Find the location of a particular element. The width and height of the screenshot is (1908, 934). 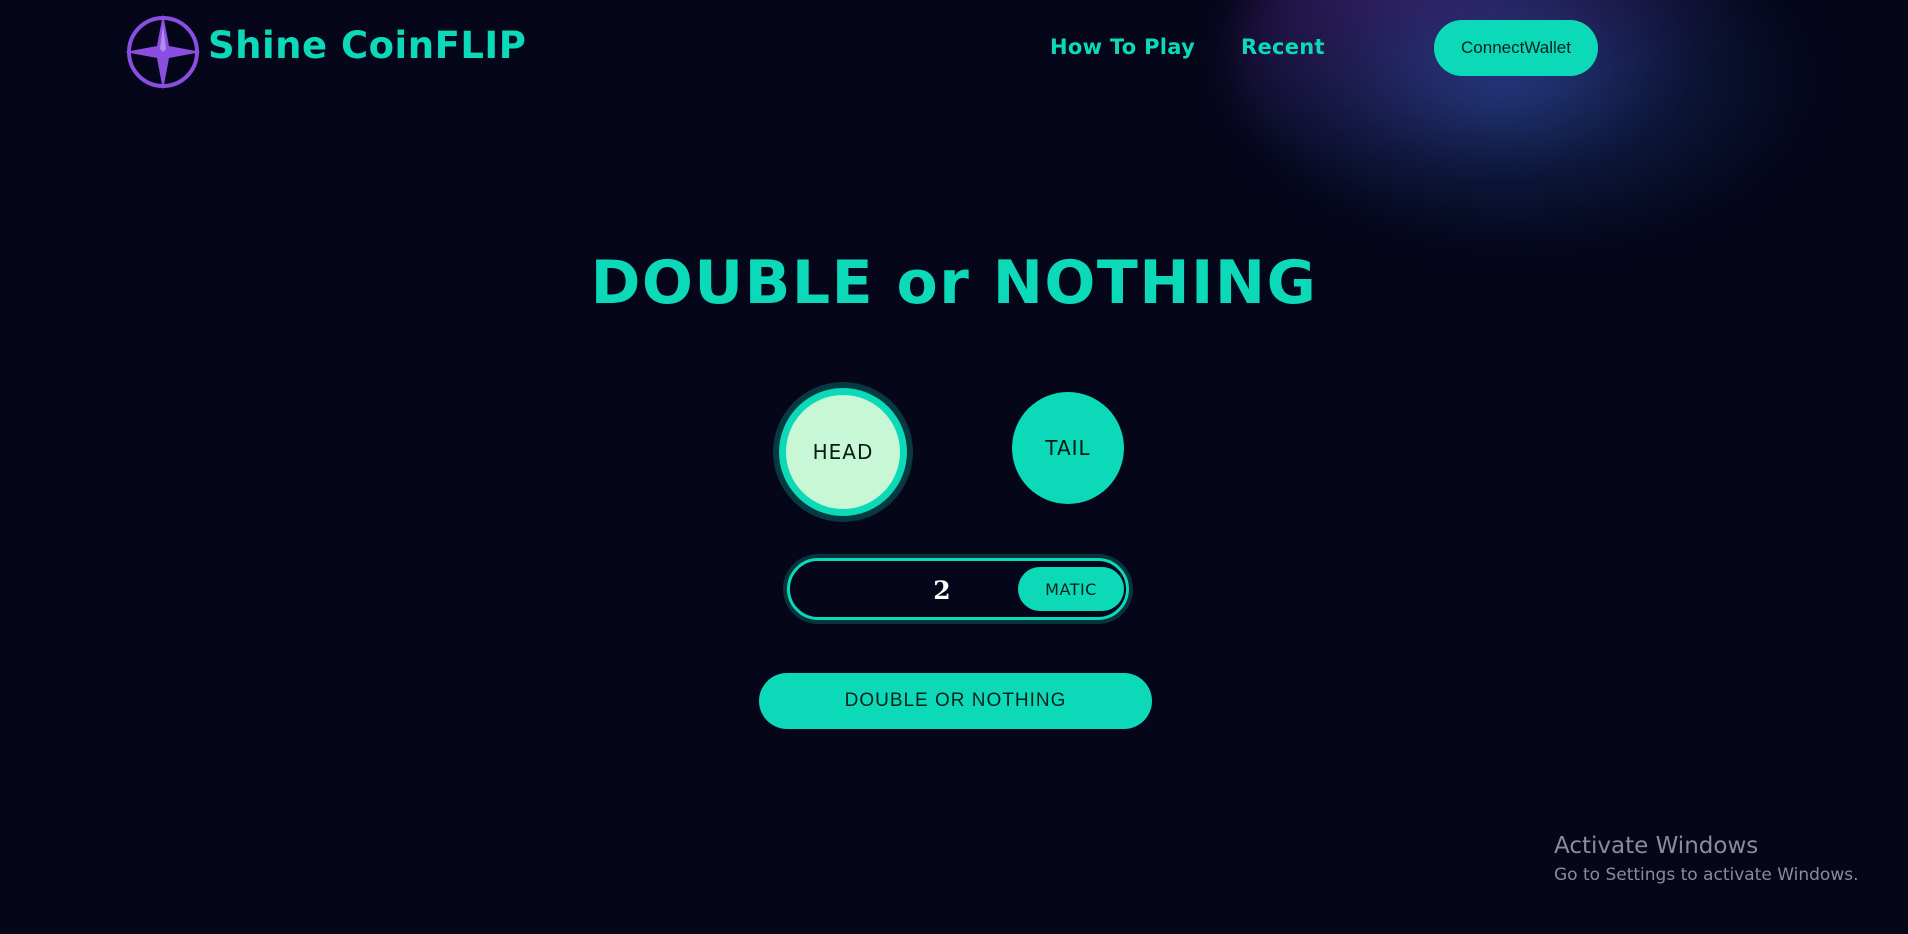

page-title: DOUBLE or NOTHING is located at coordinates (954, 283).